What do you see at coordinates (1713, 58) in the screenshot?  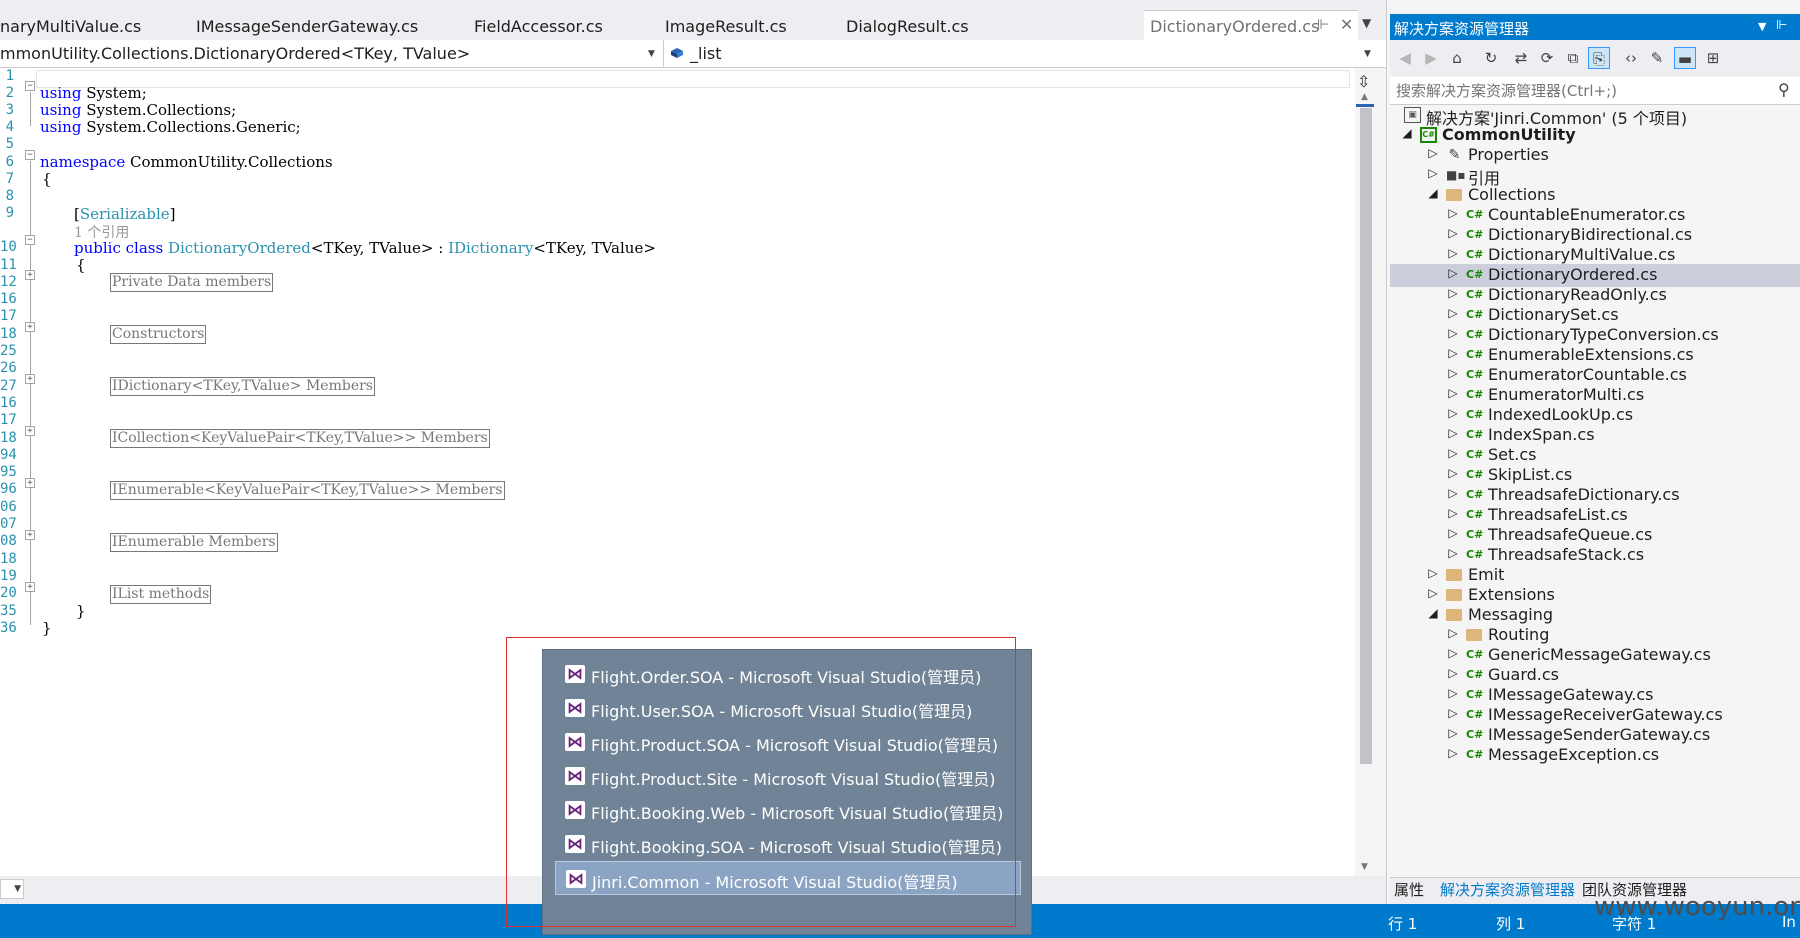 I see `class-diagram-icon: ⊞` at bounding box center [1713, 58].